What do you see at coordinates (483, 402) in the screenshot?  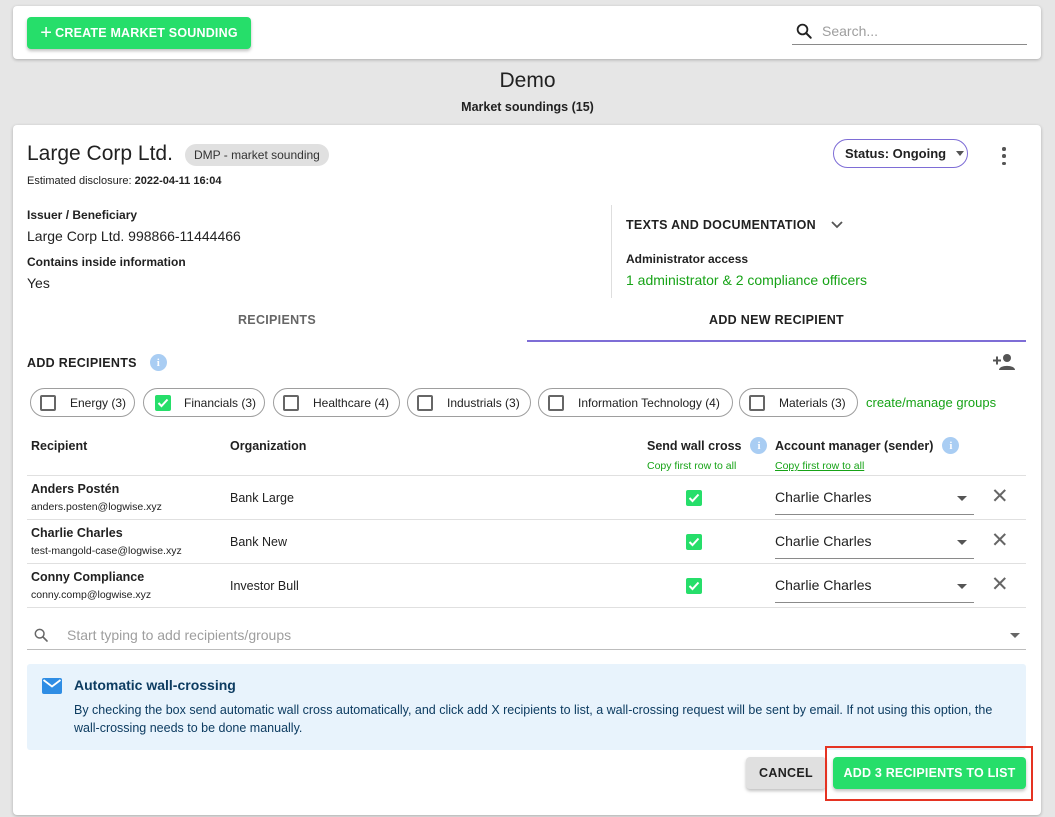 I see `group-chip-label: Industrials (3)` at bounding box center [483, 402].